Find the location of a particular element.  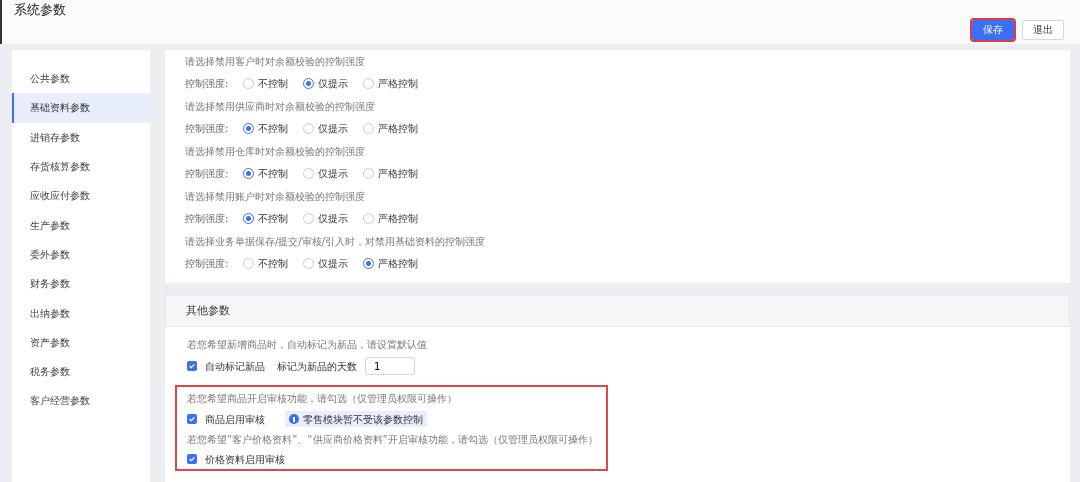

sidebar-item: 基础资料参数 is located at coordinates (81, 108).